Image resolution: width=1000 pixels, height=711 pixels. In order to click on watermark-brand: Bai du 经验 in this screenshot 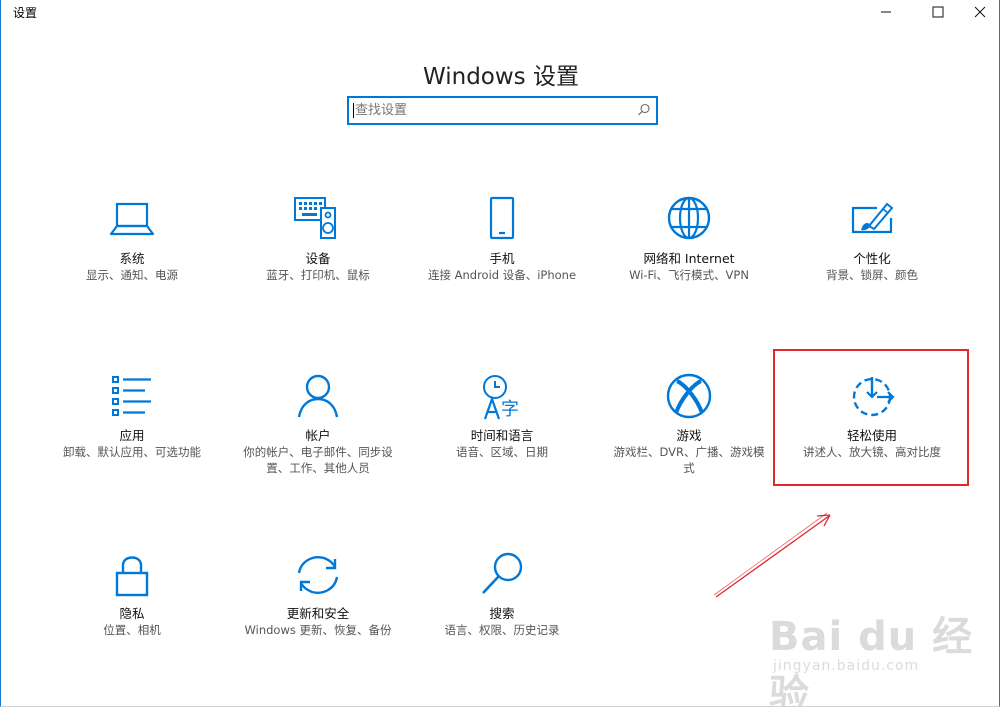, I will do `click(871, 660)`.